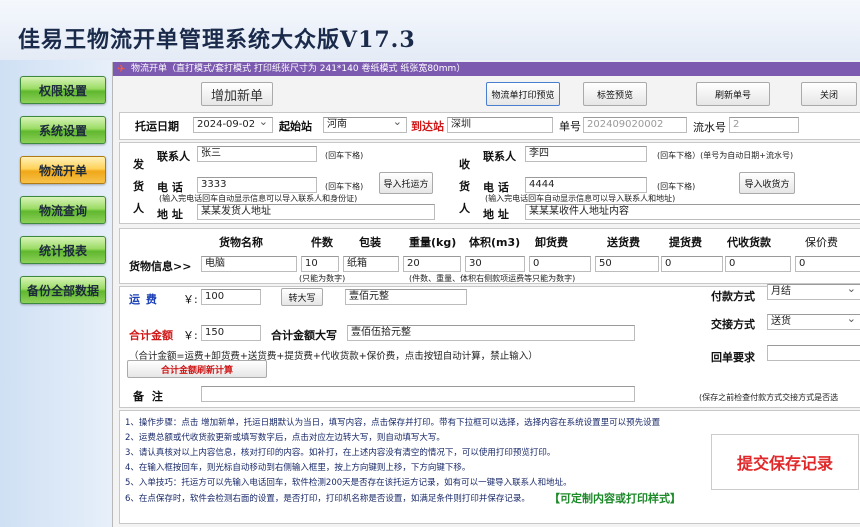  What do you see at coordinates (464, 164) in the screenshot?
I see `receiver-side-label-1: 收` at bounding box center [464, 164].